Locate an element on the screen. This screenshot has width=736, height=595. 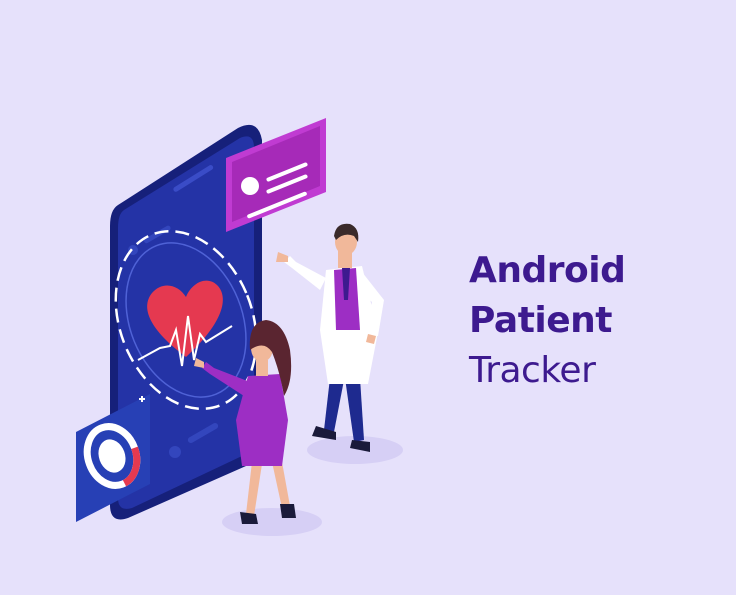
title-line-tracker: Tracker is located at coordinates (532, 370).